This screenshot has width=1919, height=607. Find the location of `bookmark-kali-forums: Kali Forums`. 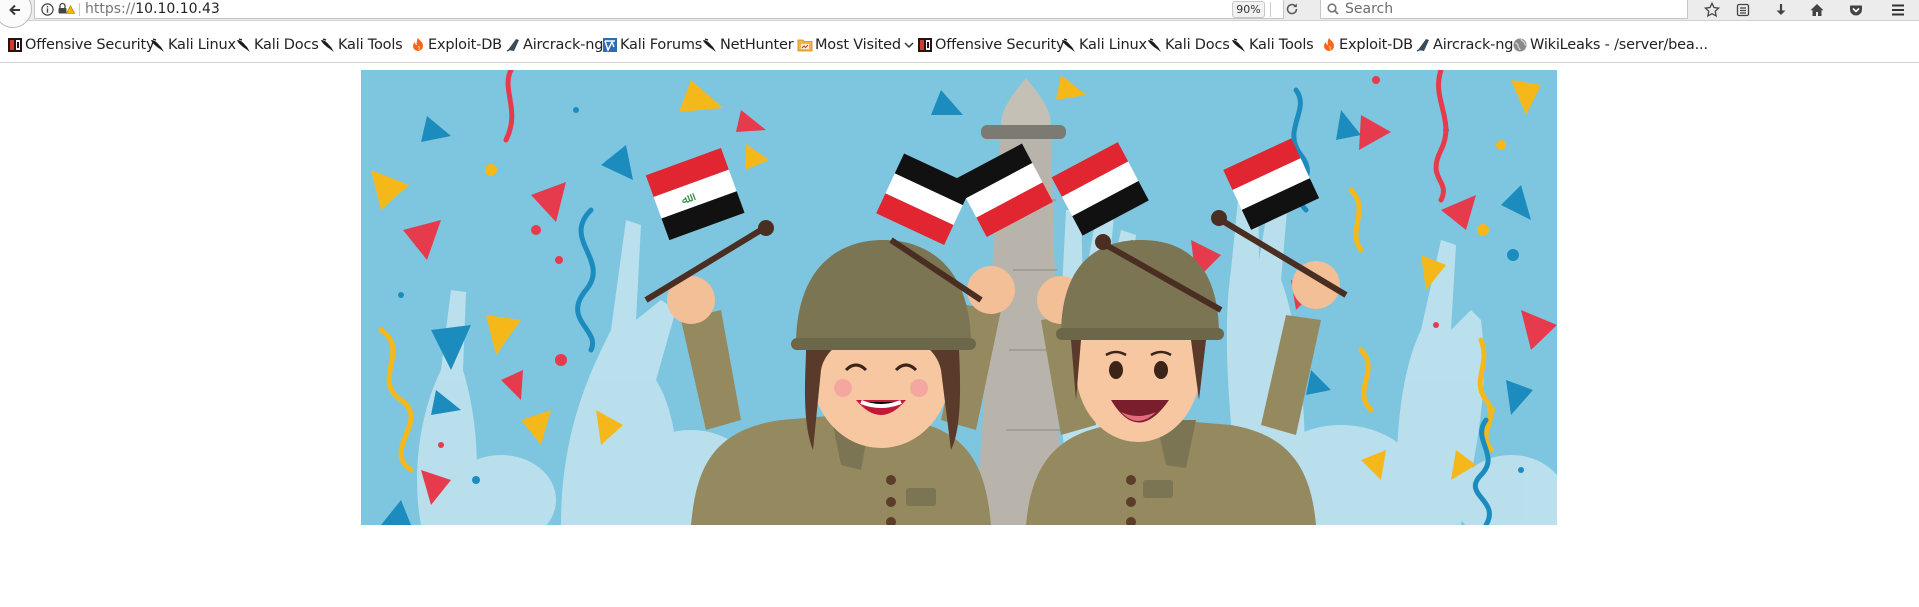

bookmark-kali-forums: Kali Forums is located at coordinates (652, 45).